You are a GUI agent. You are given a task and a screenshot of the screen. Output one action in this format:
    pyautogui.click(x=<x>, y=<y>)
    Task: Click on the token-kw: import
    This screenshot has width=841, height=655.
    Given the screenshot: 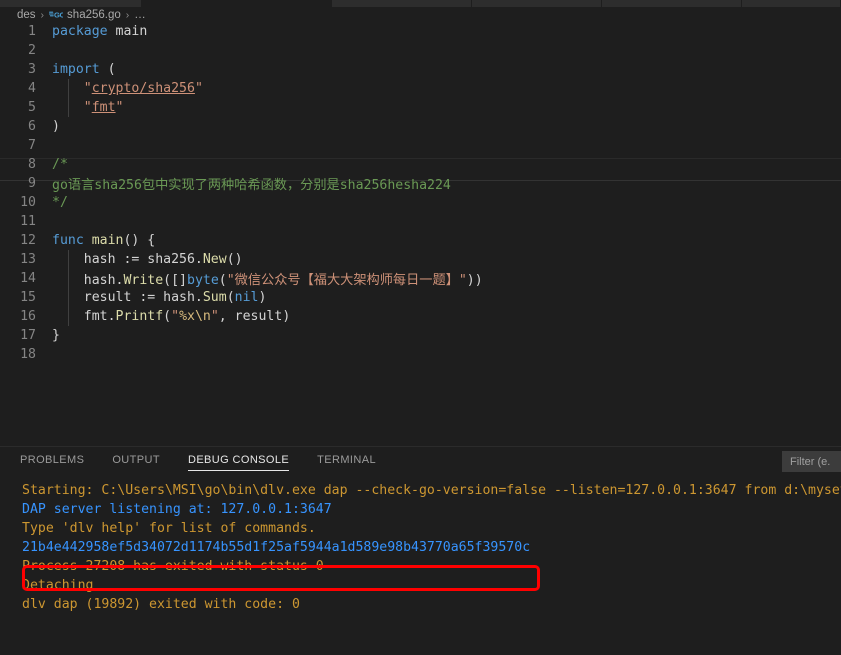 What is the action you would take?
    pyautogui.click(x=76, y=69)
    